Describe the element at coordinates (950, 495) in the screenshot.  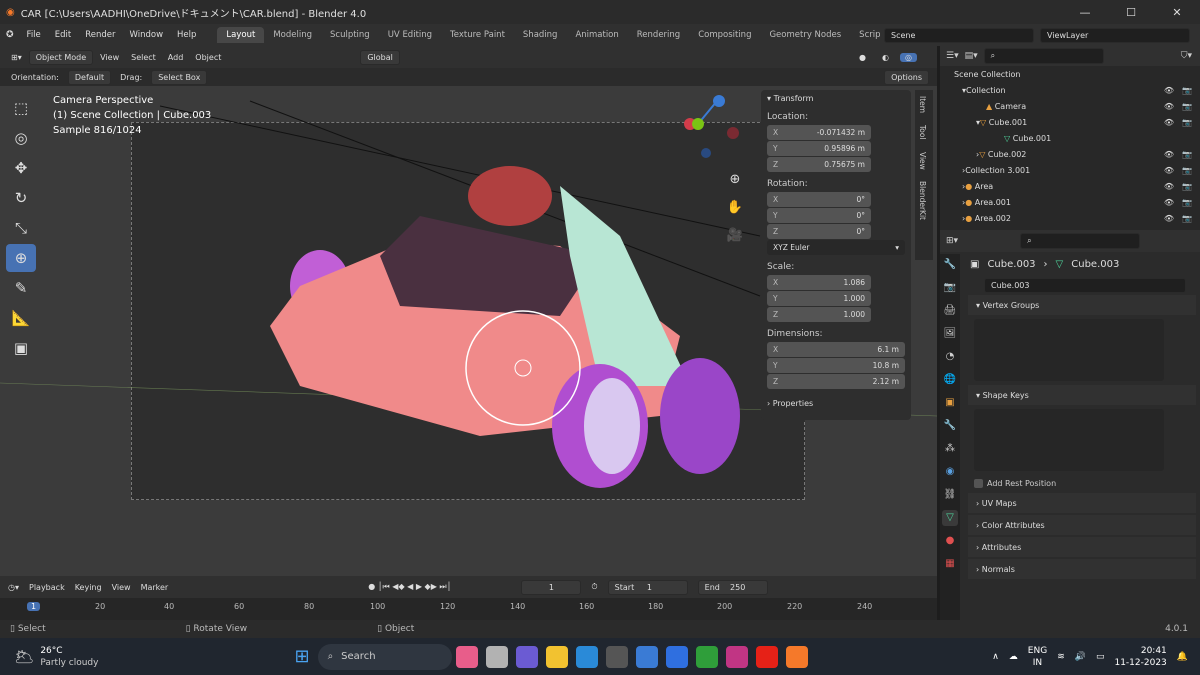
I see `constraints-icon: ⛓` at that location.